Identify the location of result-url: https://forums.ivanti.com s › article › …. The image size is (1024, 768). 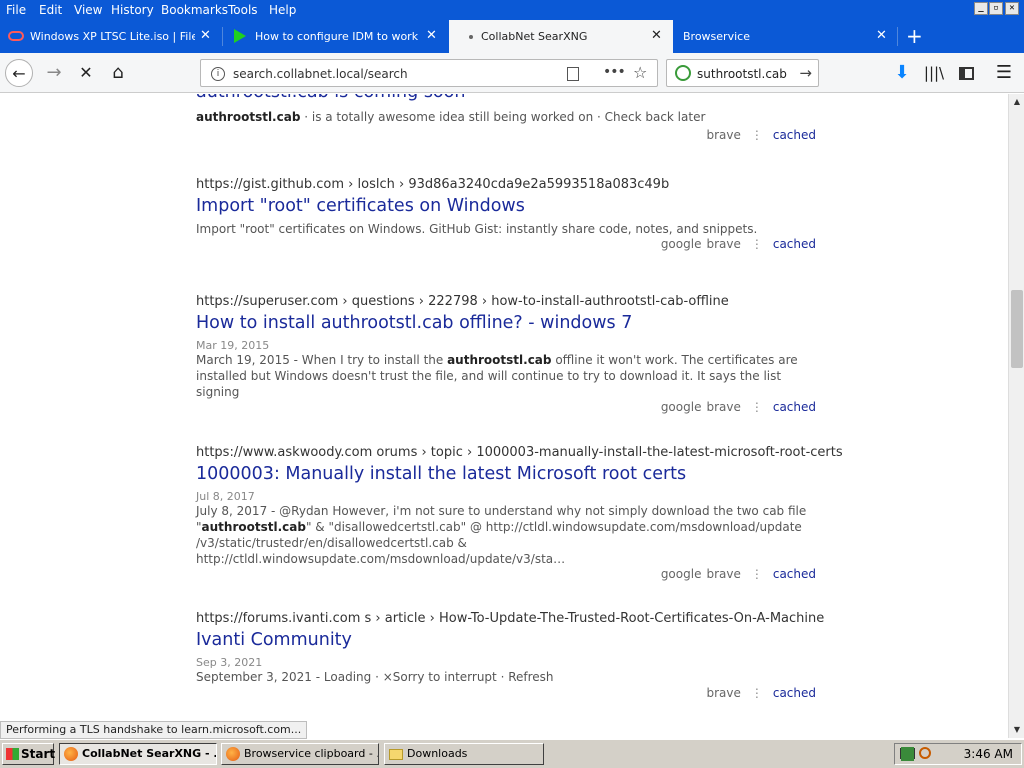
(510, 618).